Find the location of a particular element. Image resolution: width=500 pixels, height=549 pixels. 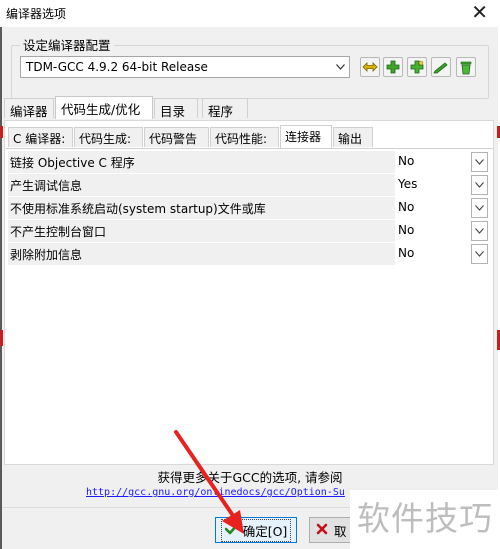

tab-codegen-optimize: 代码生成/优化 is located at coordinates (104, 107).